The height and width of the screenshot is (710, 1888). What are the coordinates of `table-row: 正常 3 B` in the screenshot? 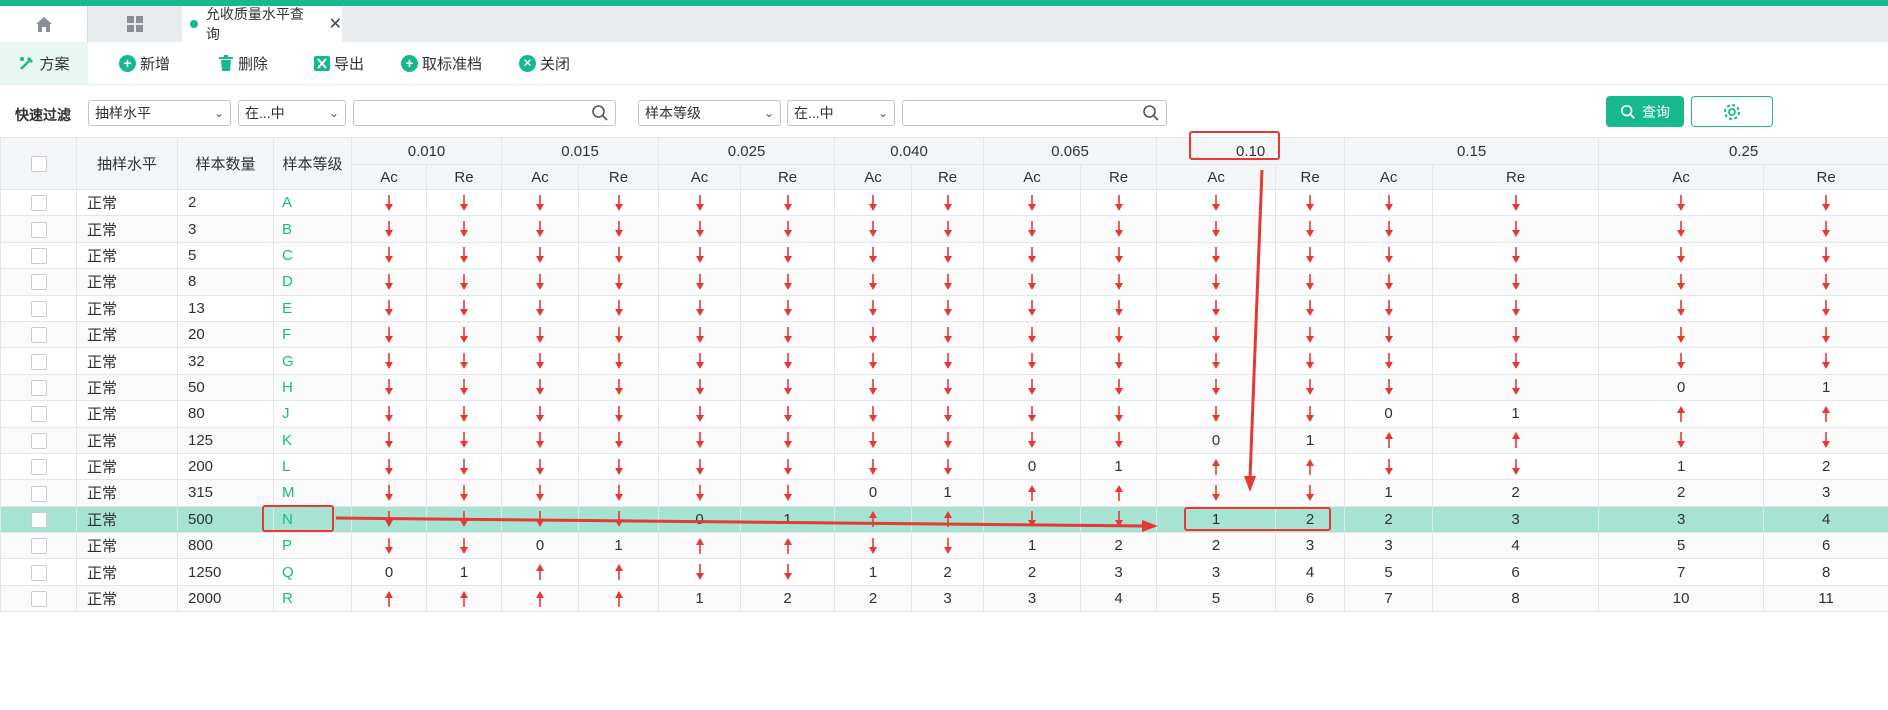 It's located at (944, 229).